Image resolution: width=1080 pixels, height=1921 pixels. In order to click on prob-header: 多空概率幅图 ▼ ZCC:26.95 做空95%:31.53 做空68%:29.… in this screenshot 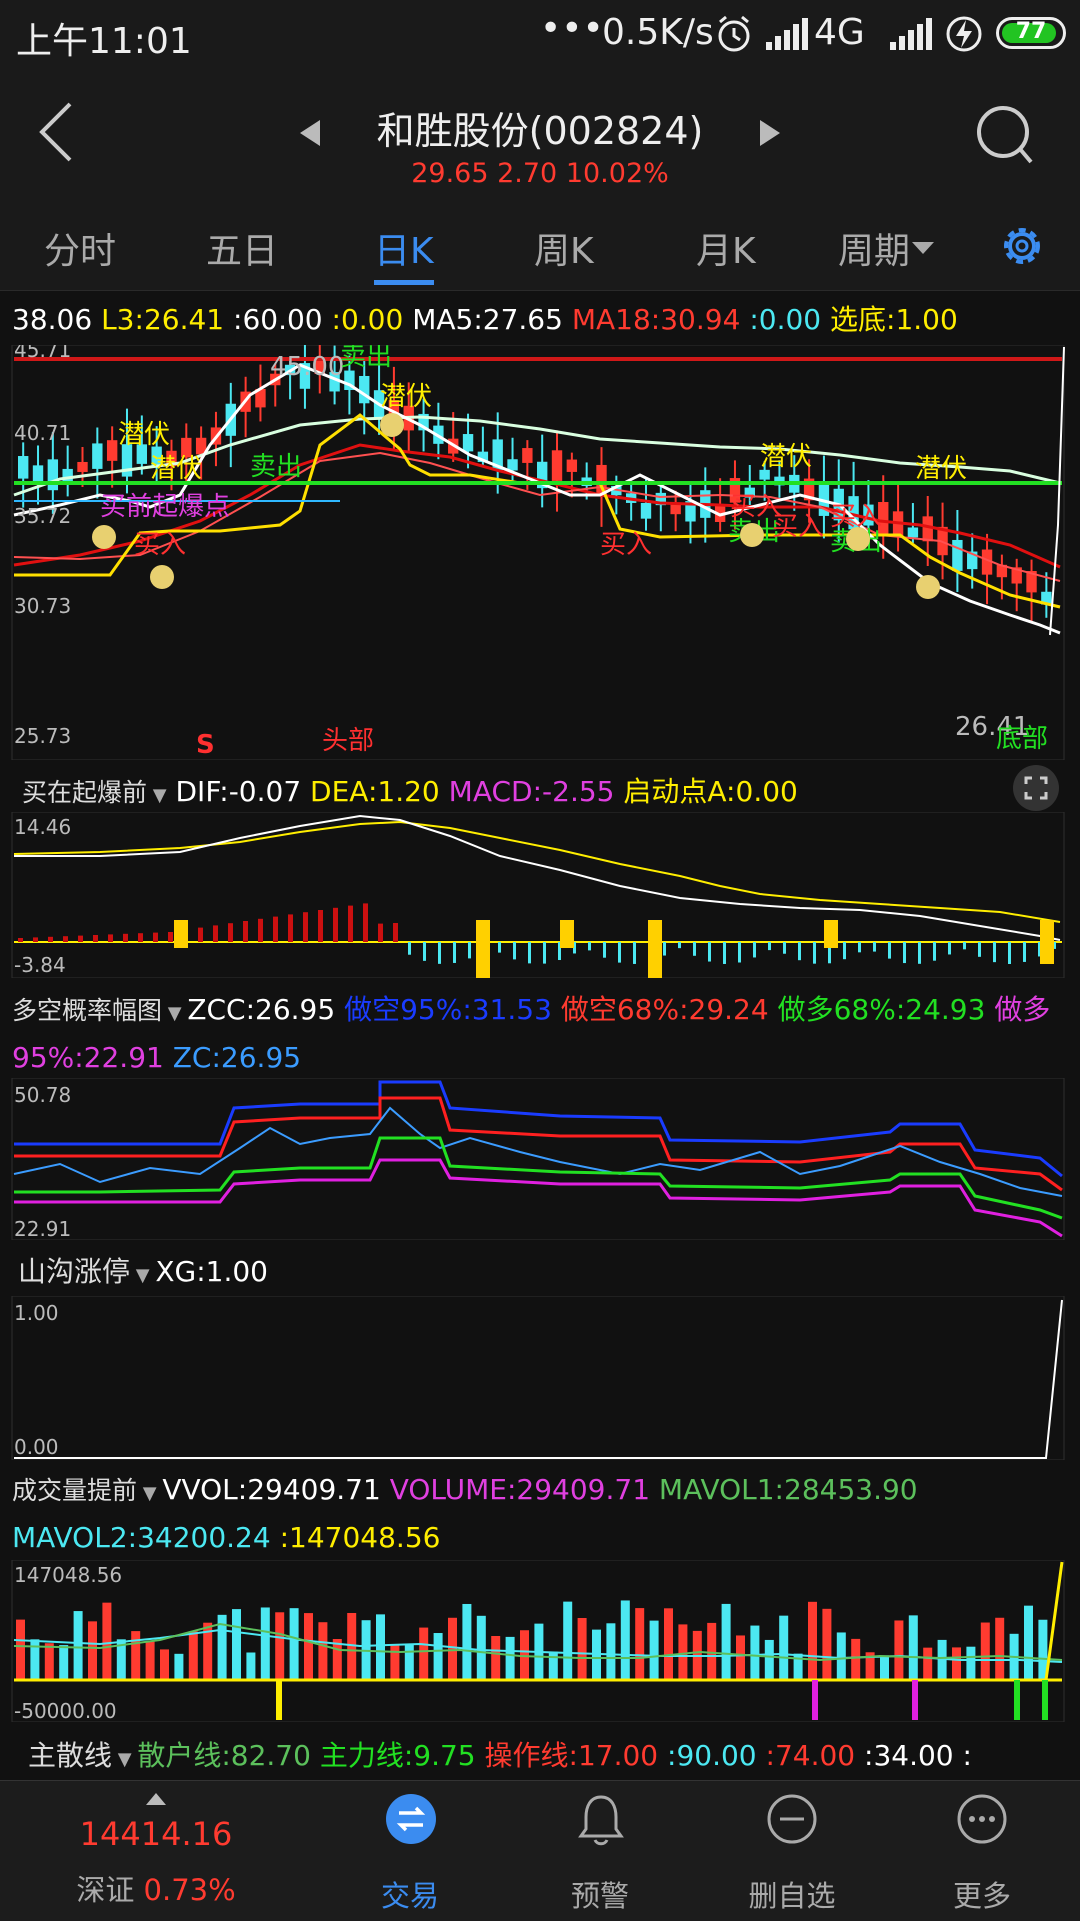, I will do `click(542, 1034)`.